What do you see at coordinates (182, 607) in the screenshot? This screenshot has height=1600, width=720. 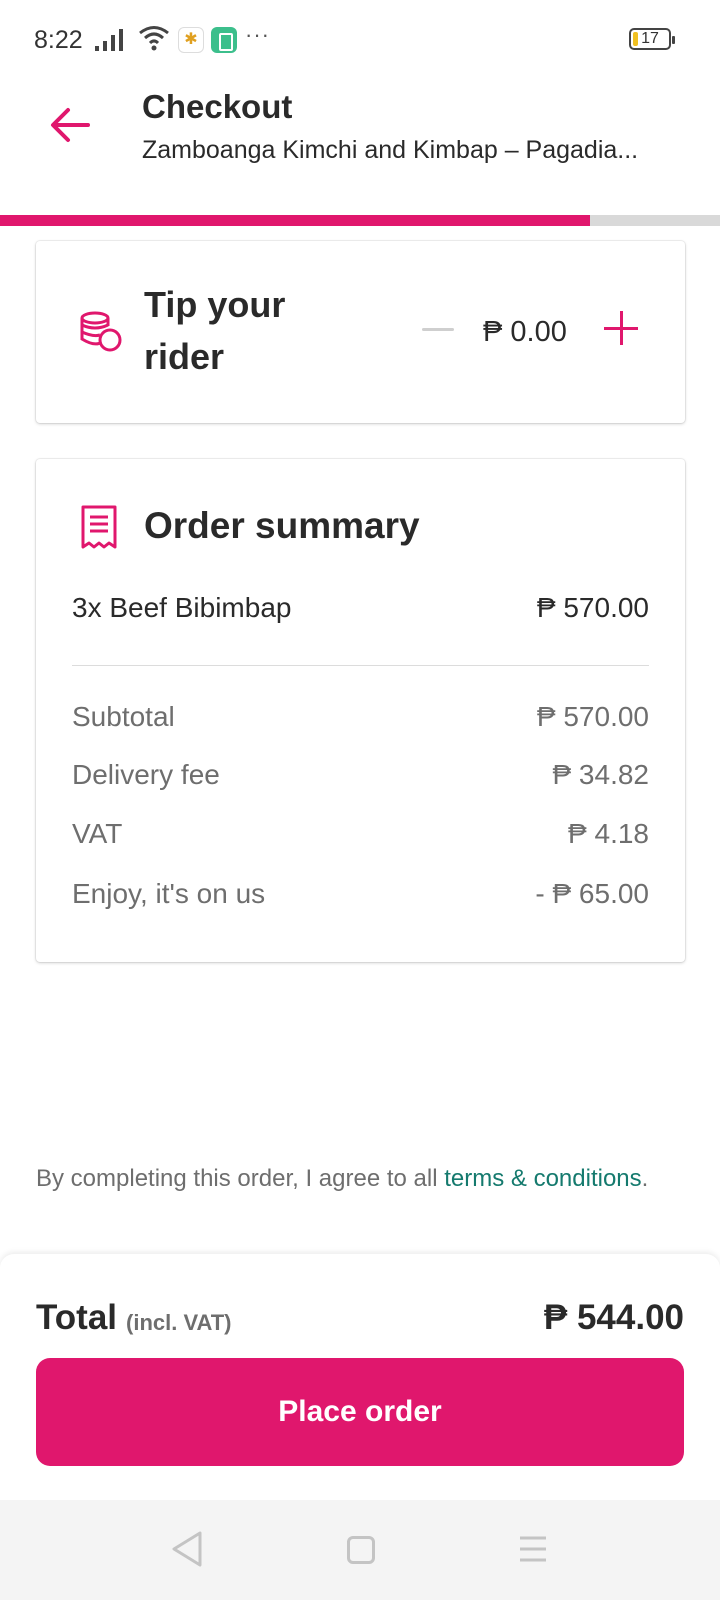 I see `order-item-name: 3x Beef Bibimbap` at bounding box center [182, 607].